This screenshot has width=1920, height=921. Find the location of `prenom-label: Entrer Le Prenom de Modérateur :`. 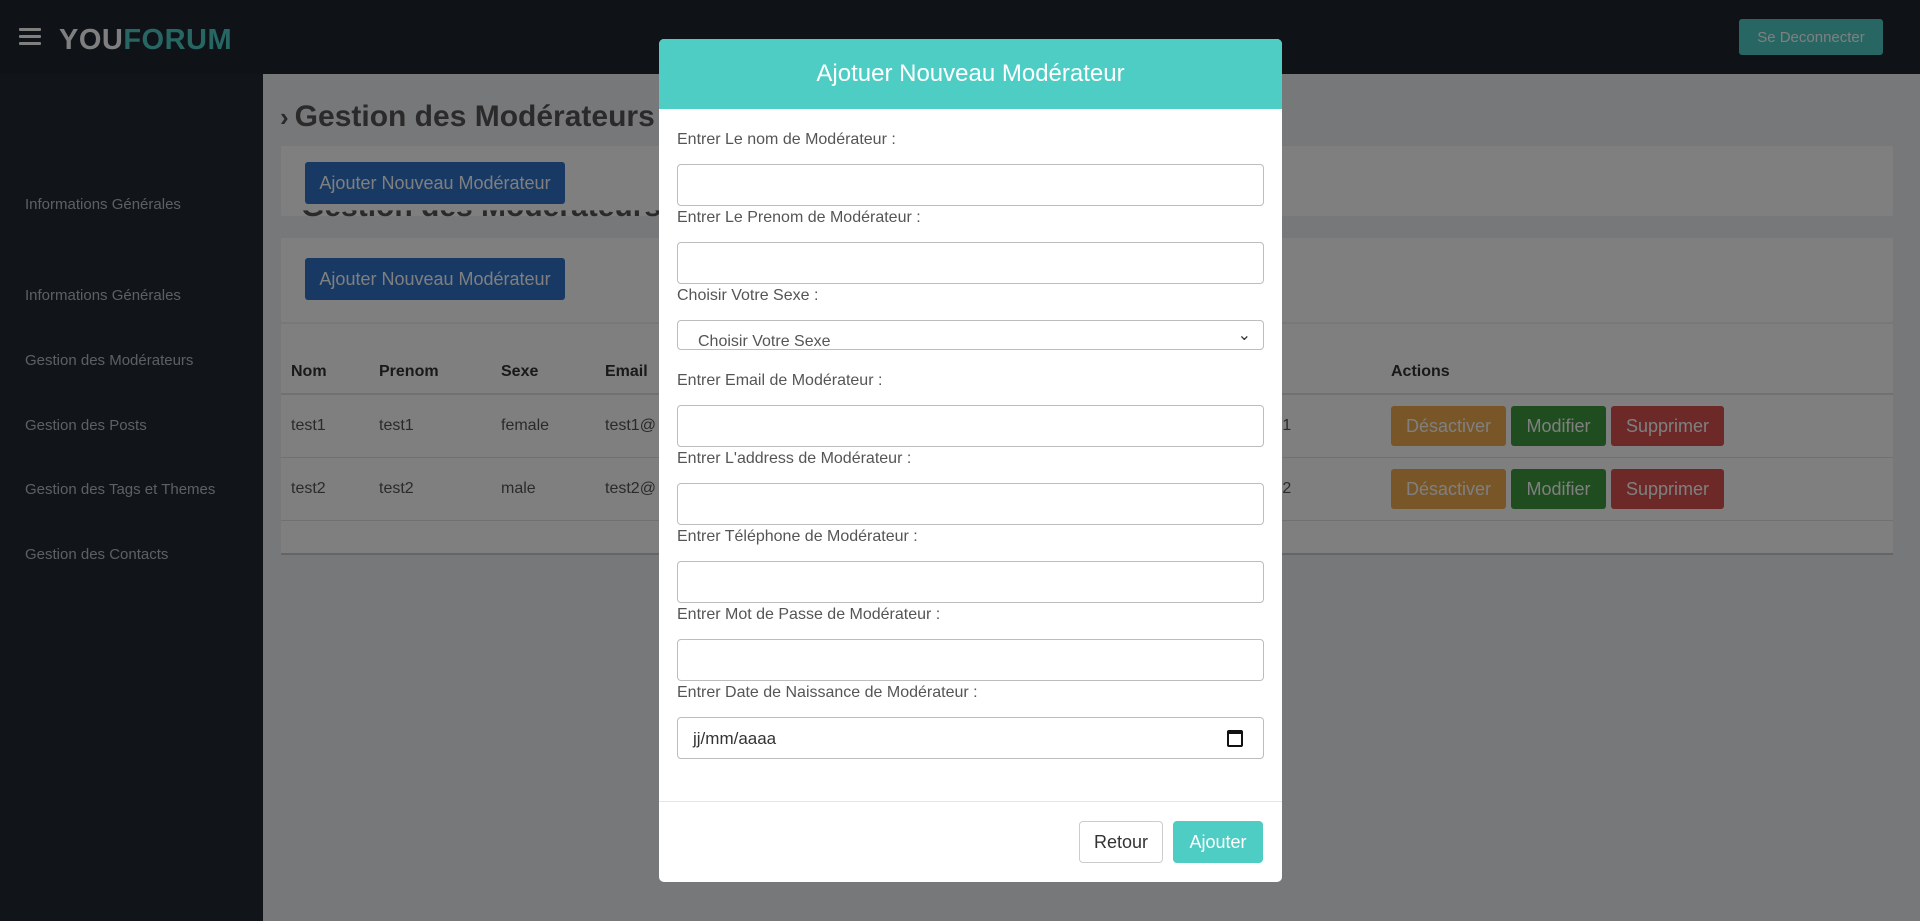

prenom-label: Entrer Le Prenom de Modérateur : is located at coordinates (799, 217).